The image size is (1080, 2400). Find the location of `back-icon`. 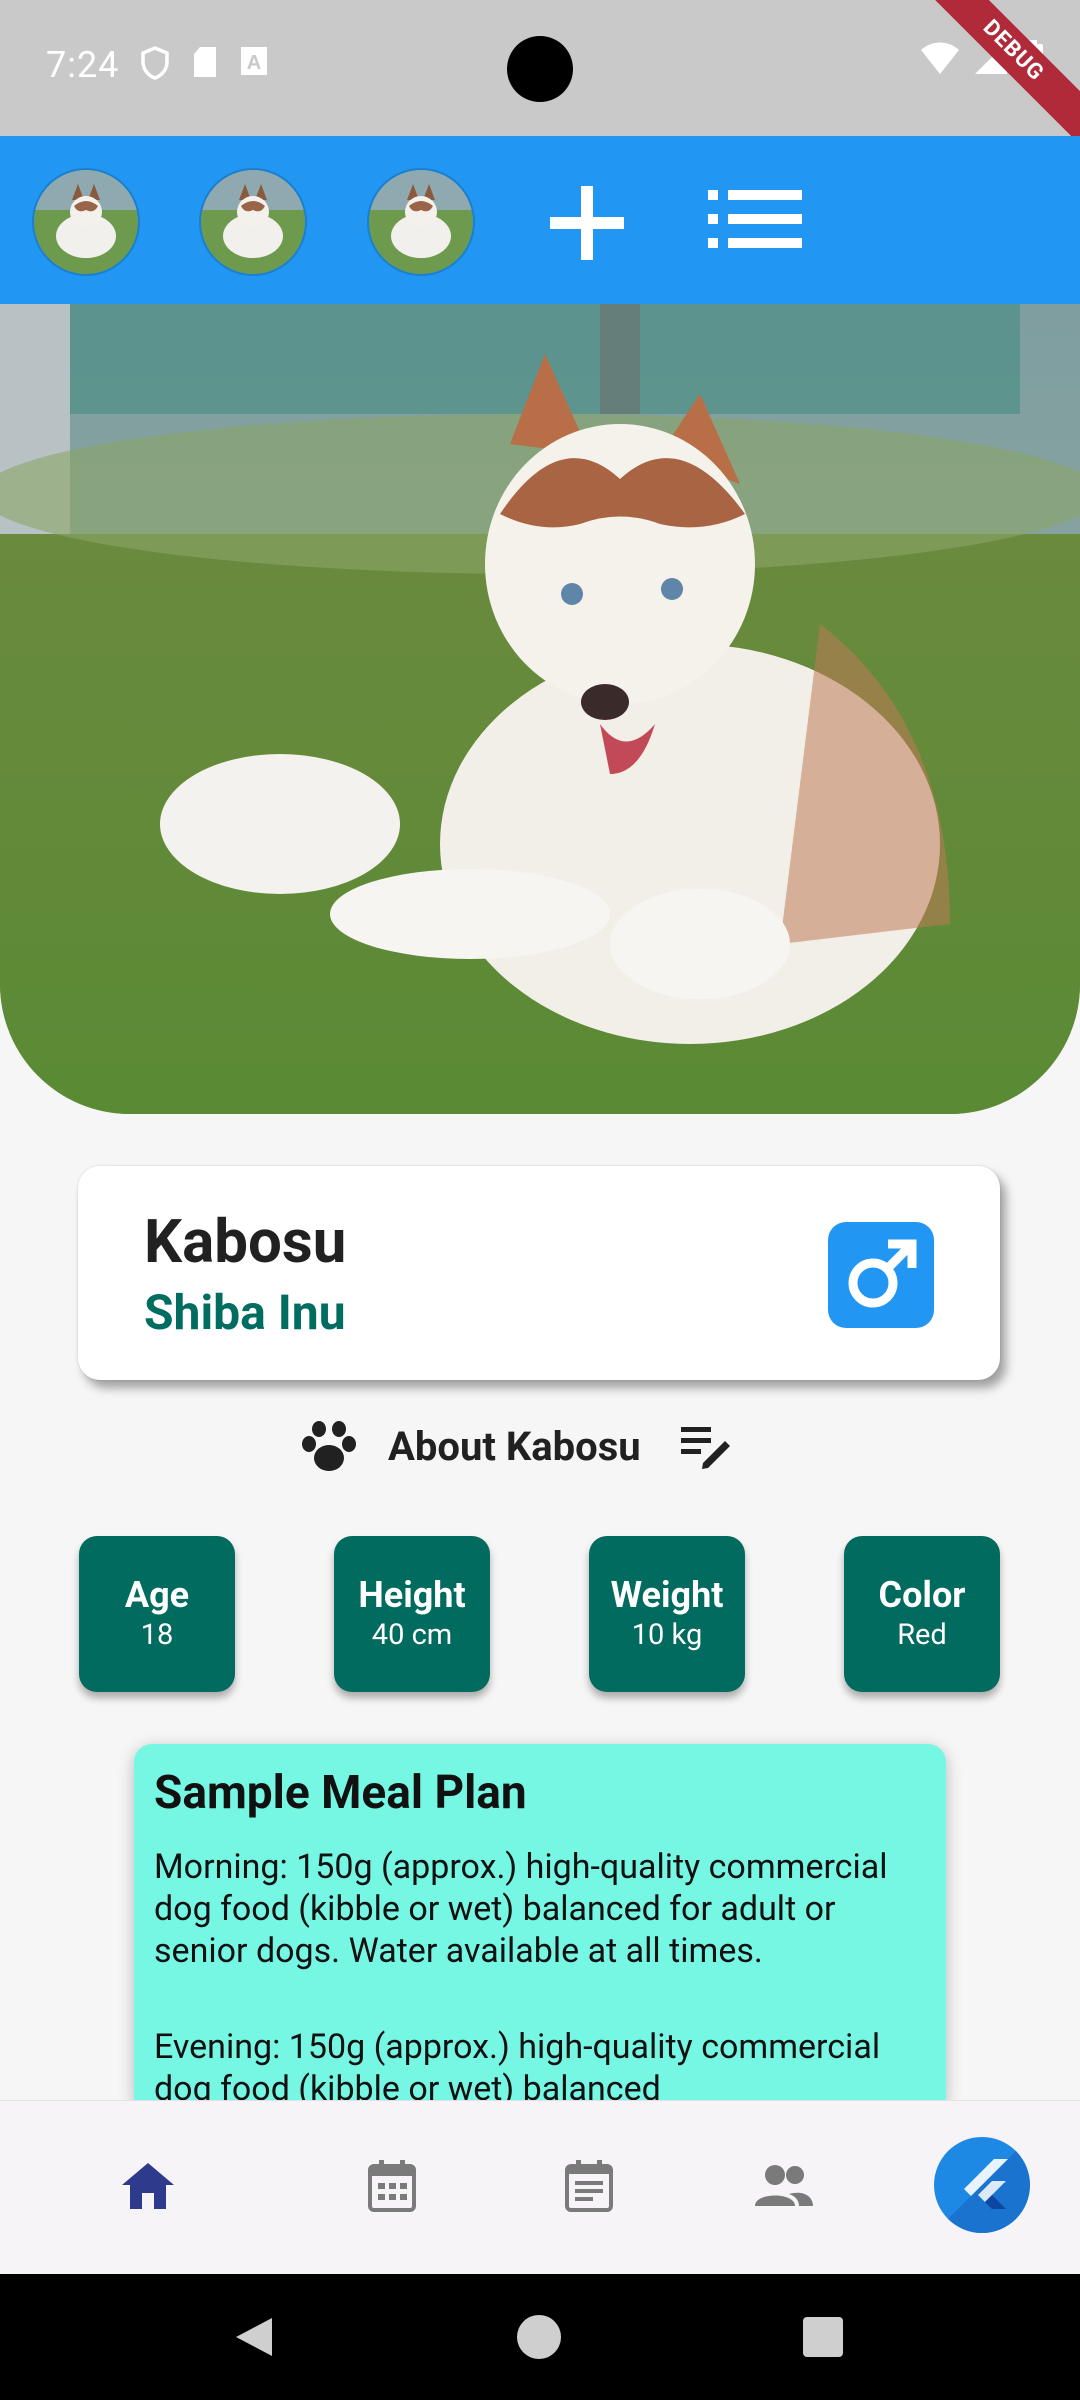

back-icon is located at coordinates (254, 2337).